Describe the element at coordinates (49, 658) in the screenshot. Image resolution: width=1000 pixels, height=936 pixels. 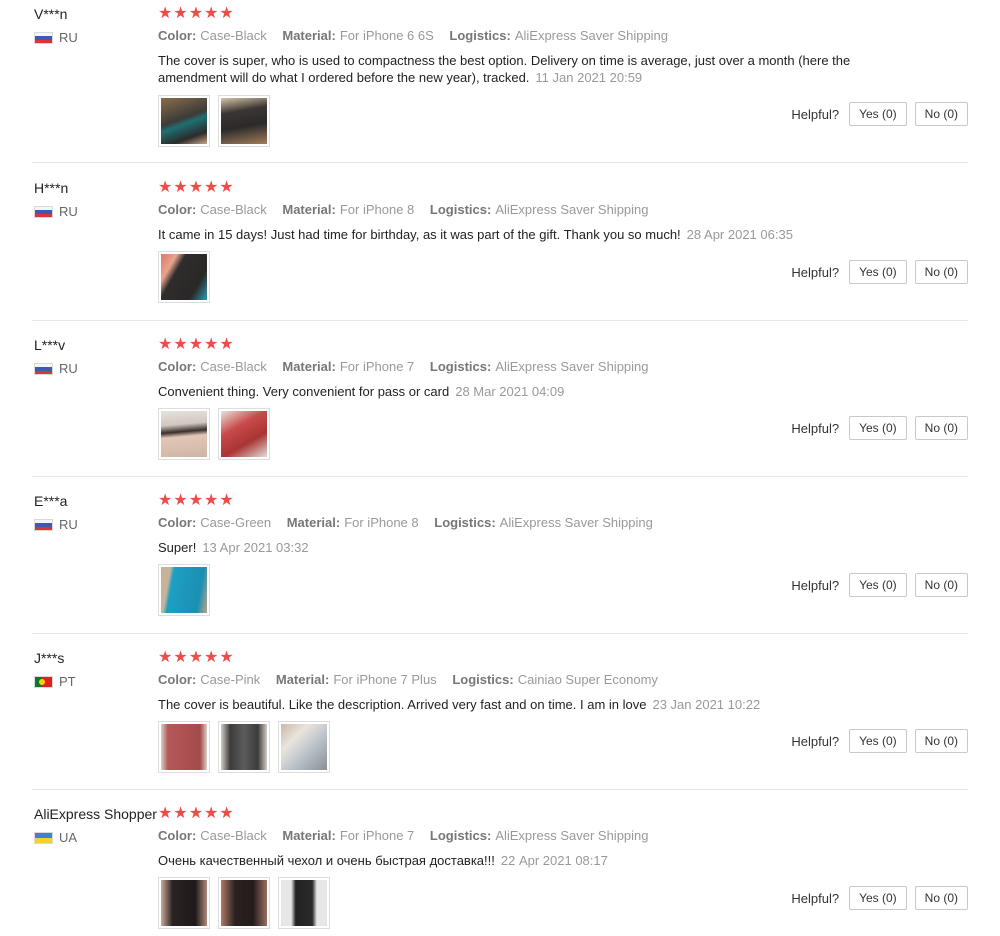
I see `reviewer-name: J***s` at that location.